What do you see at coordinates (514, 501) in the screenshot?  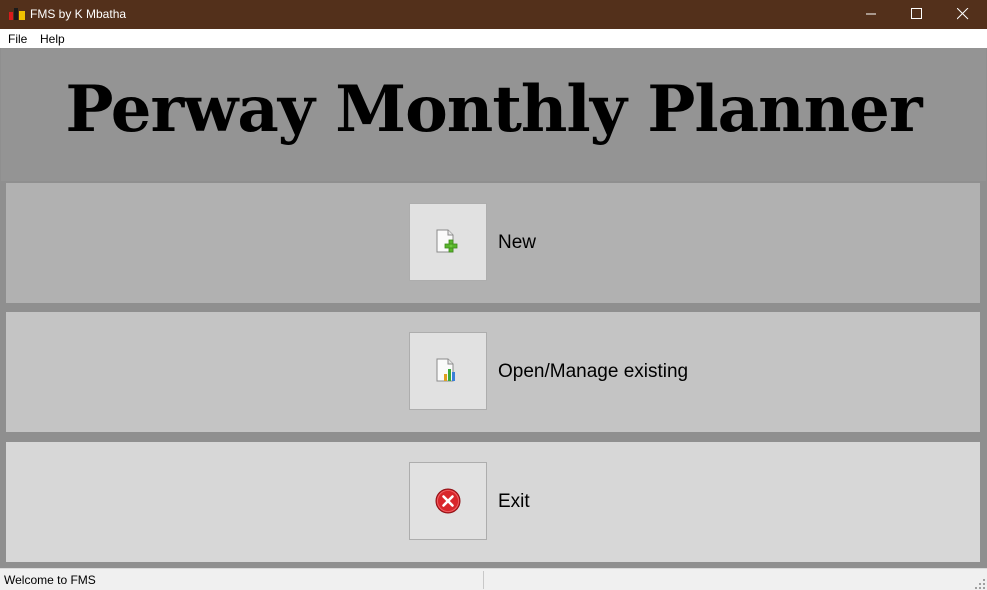 I see `exit-label: Exit` at bounding box center [514, 501].